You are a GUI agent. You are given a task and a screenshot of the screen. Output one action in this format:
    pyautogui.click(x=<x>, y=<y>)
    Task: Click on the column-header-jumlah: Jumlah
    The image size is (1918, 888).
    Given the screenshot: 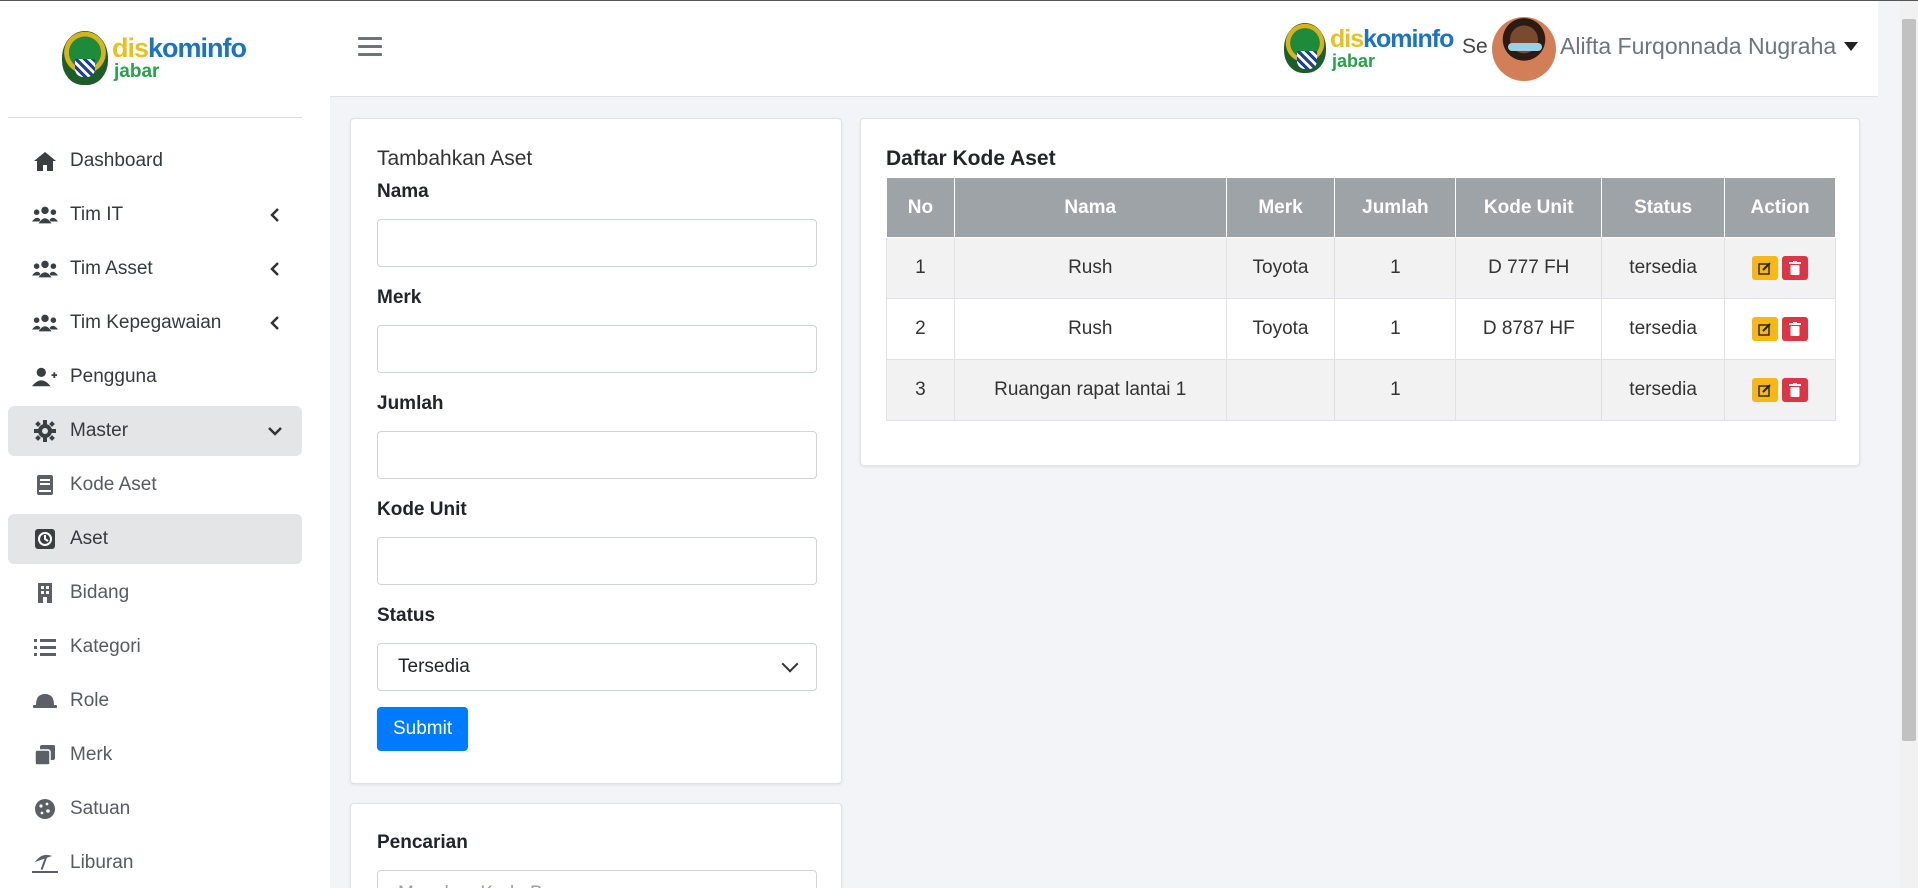 What is the action you would take?
    pyautogui.click(x=1395, y=207)
    